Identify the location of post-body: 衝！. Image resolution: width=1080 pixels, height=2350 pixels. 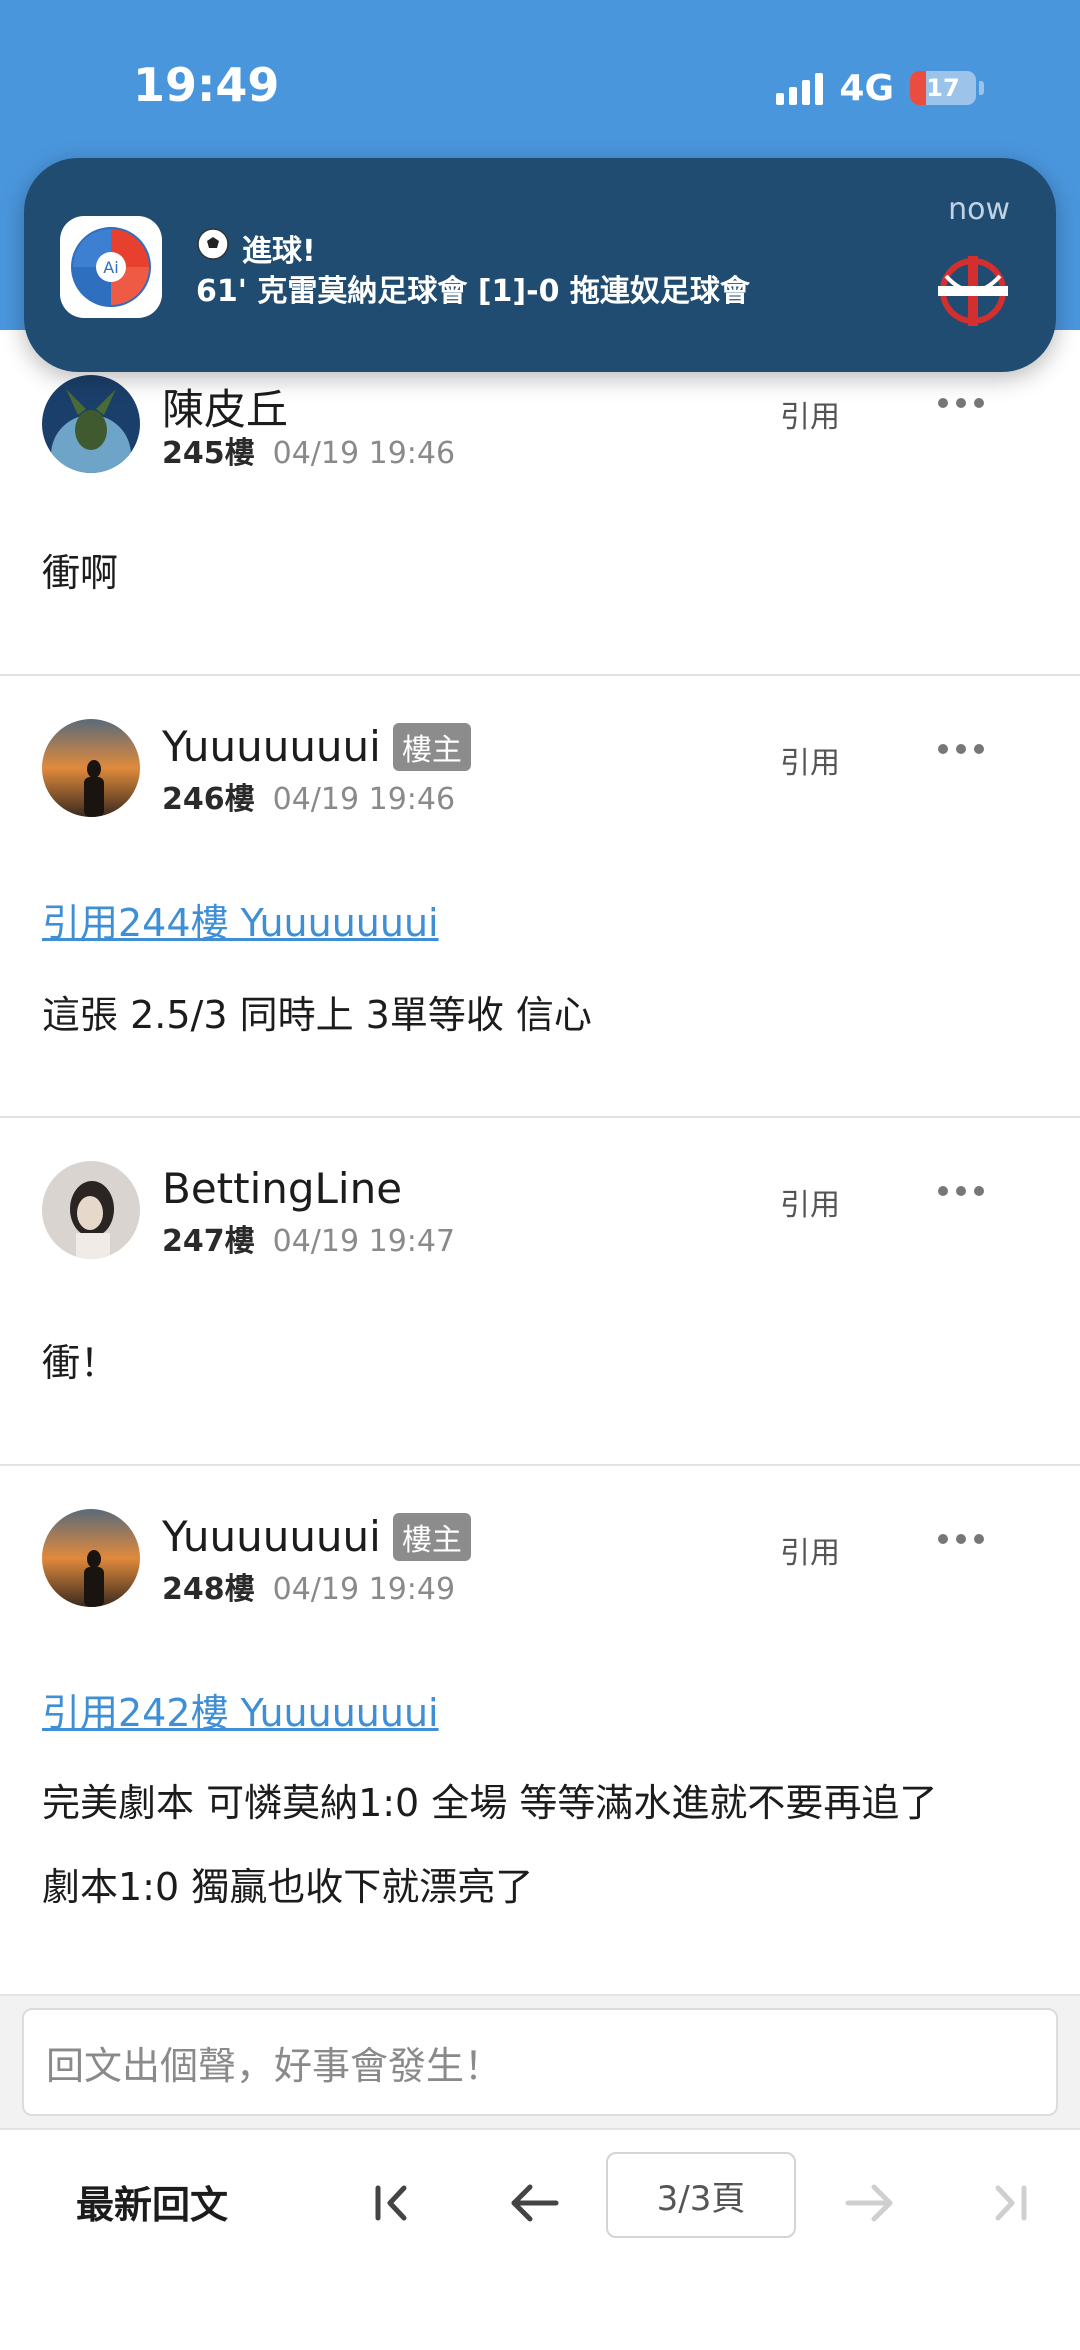
(80, 1363).